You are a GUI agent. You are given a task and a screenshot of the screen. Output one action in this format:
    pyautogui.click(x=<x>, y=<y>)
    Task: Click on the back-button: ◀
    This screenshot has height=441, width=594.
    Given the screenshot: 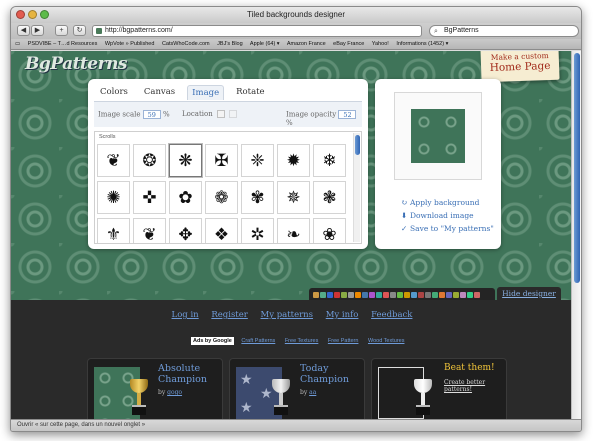 What is the action you would take?
    pyautogui.click(x=23, y=30)
    